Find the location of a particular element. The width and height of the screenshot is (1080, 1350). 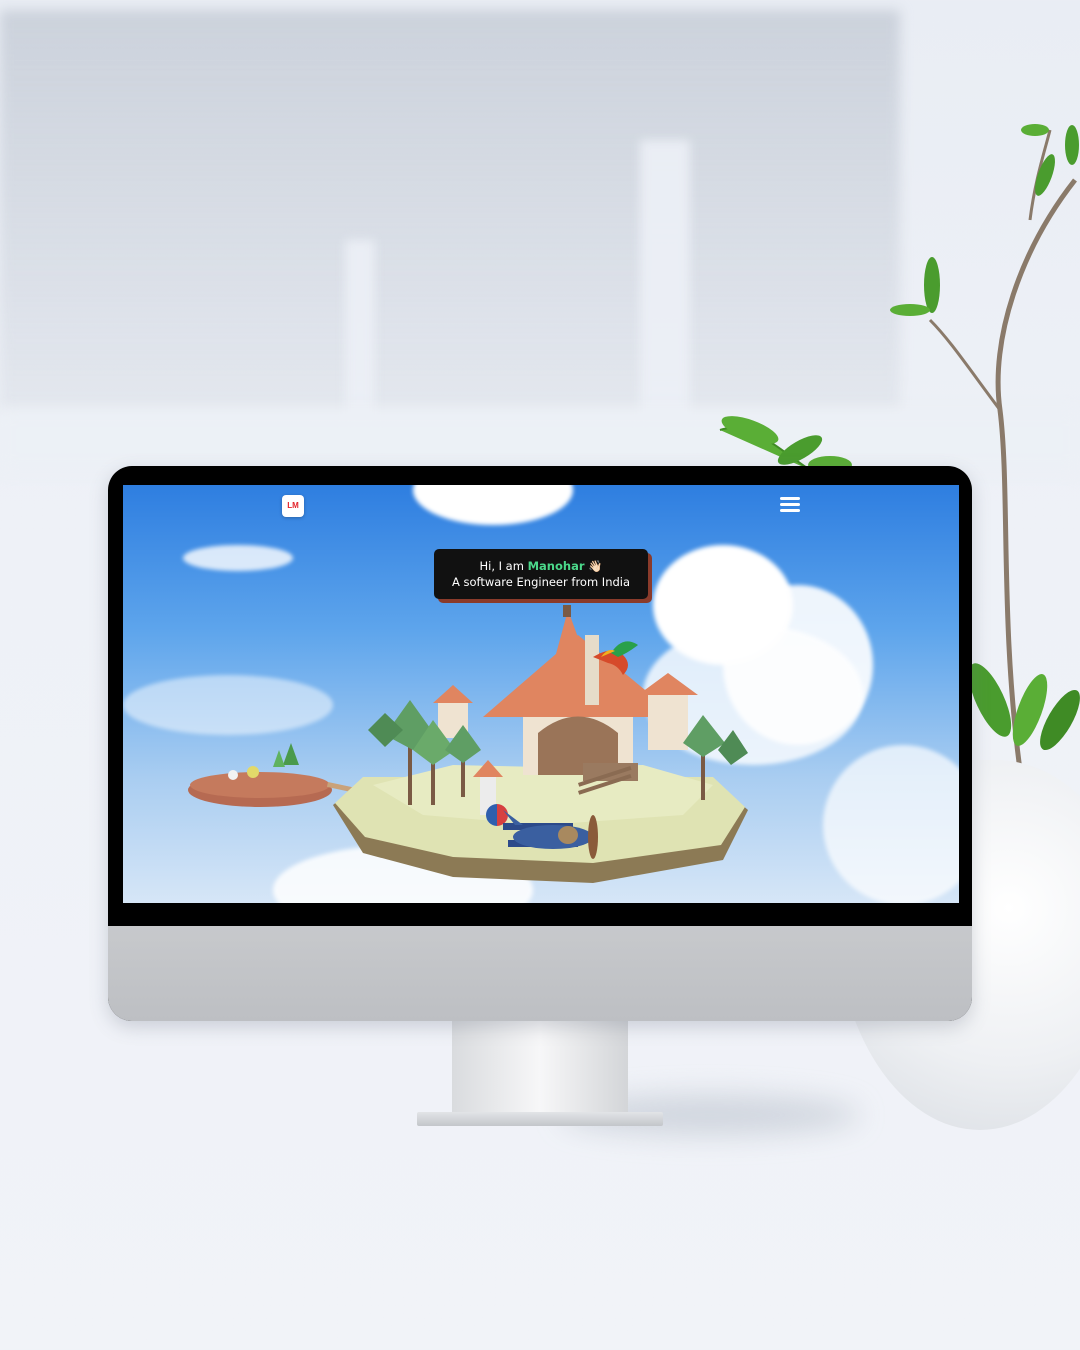

greeting-subtitle: A software Engineer from India is located at coordinates (541, 582).